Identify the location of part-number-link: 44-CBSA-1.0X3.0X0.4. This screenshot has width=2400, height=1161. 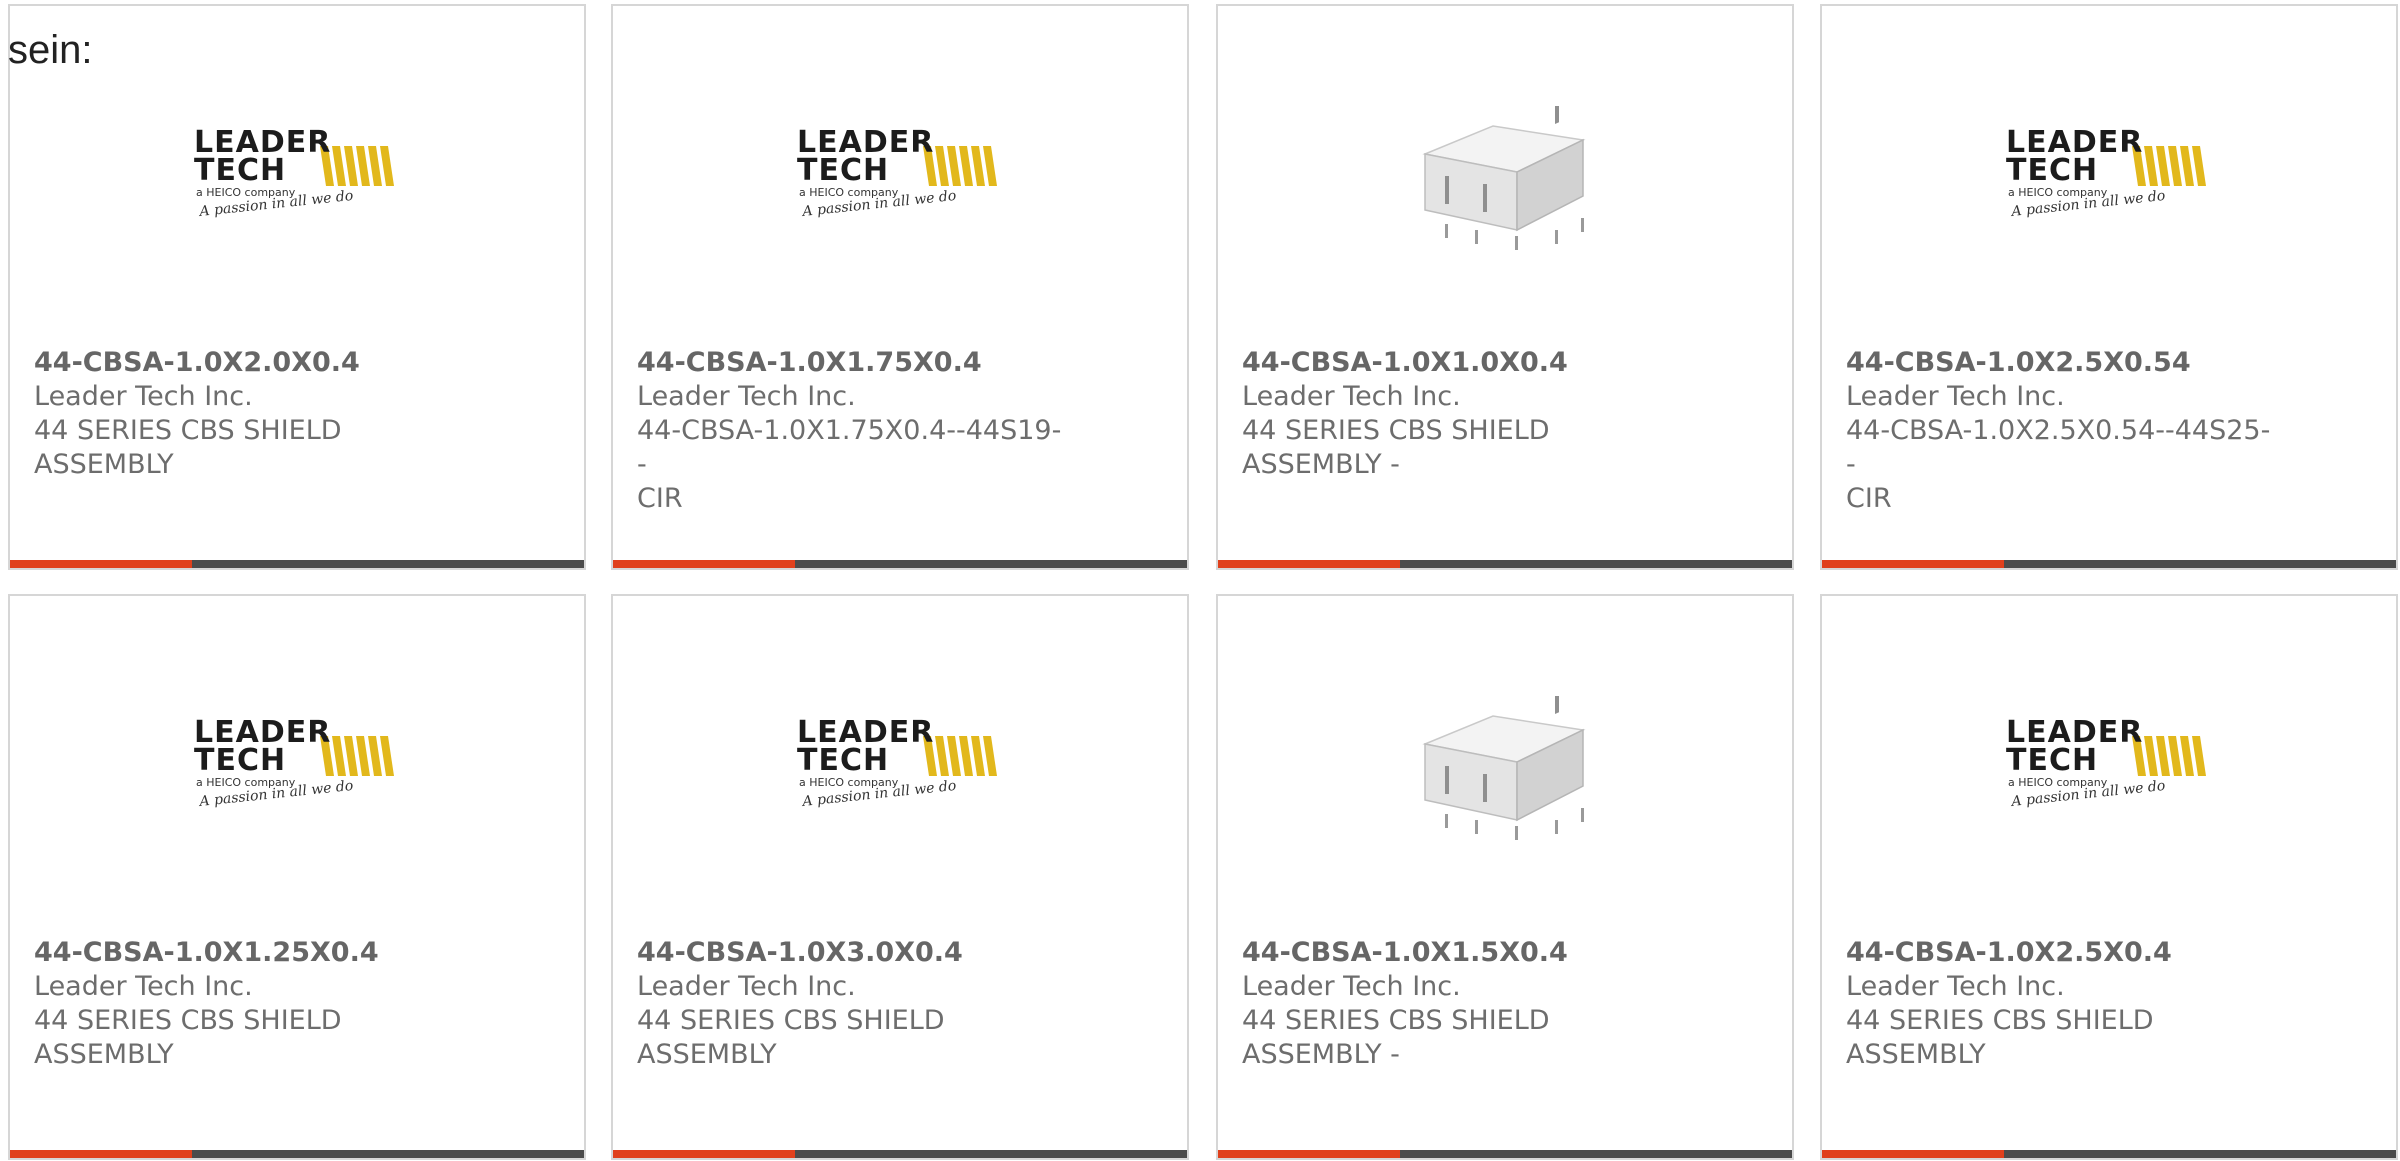
(852, 953).